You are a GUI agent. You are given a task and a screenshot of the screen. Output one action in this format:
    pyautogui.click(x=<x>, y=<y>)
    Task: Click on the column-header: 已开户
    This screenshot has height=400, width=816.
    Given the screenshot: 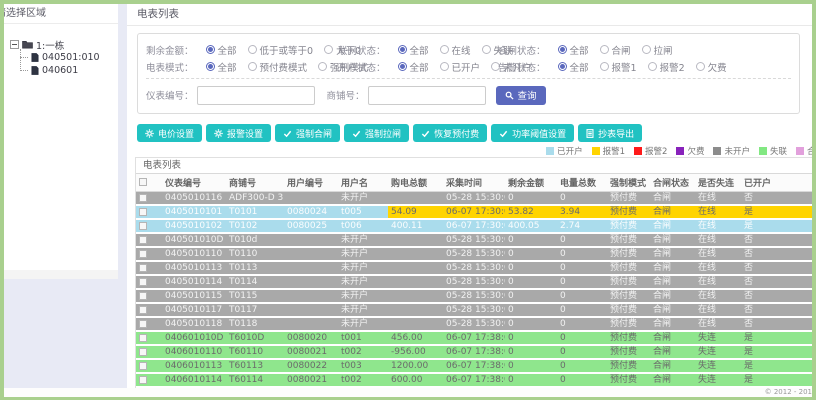 What is the action you would take?
    pyautogui.click(x=776, y=182)
    